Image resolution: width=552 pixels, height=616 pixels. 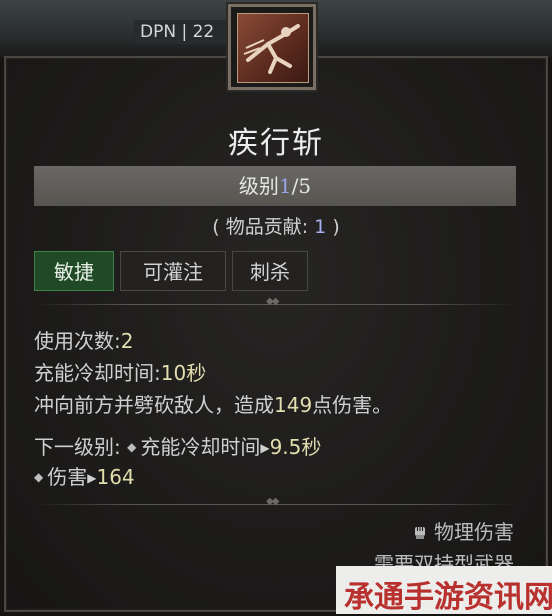 What do you see at coordinates (67, 477) in the screenshot?
I see `next-damage-label: 伤害` at bounding box center [67, 477].